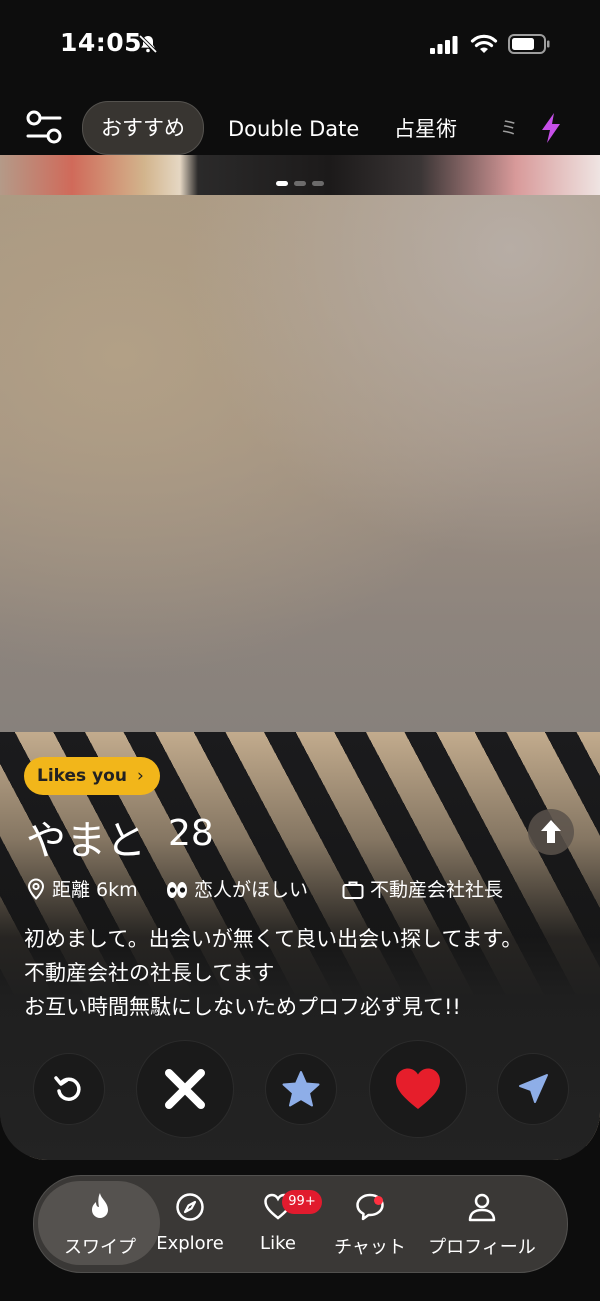  I want to click on nav-explore: Explore, so click(190, 1223).